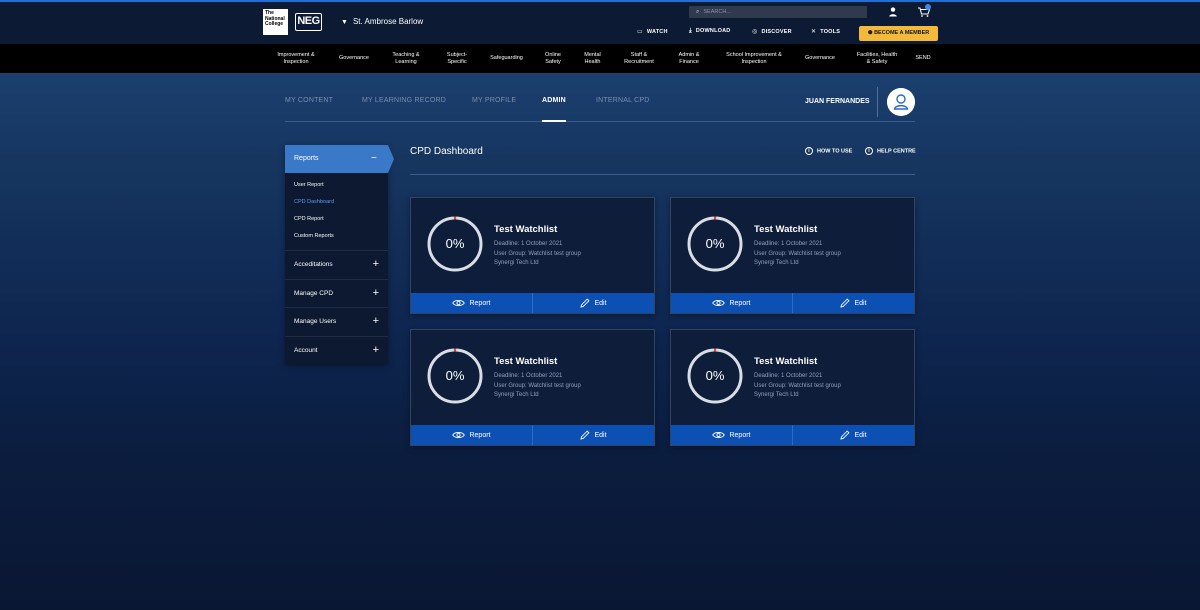 This screenshot has width=1200, height=610. Describe the element at coordinates (837, 101) in the screenshot. I see `user-name: JUAN FERNANDES` at that location.